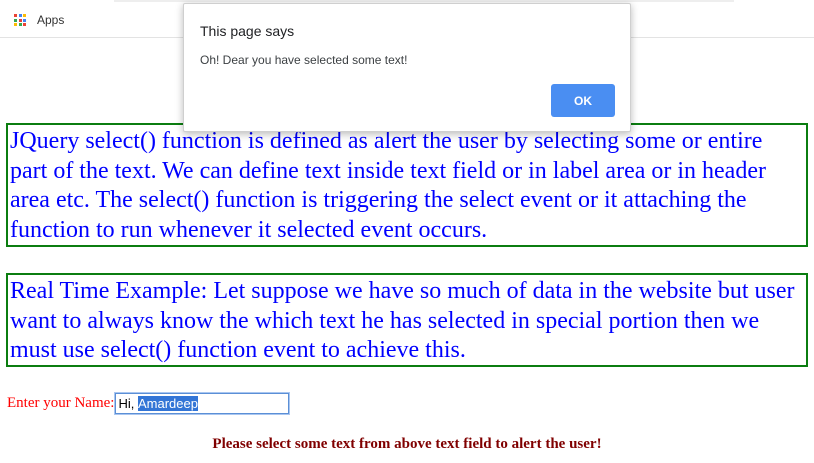 Image resolution: width=814 pixels, height=463 pixels. Describe the element at coordinates (424, 1) in the screenshot. I see `tab-strip-edge` at that location.